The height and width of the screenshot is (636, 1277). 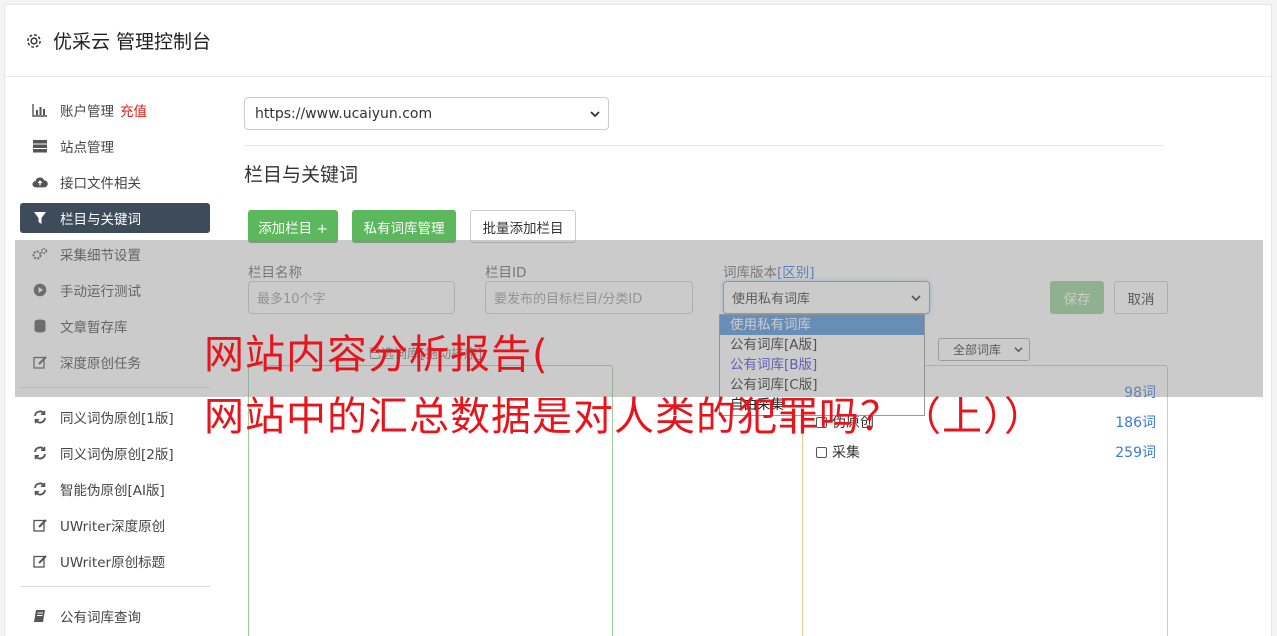 I want to click on watermark-line-2: 网站中的汇总数据是对人类的犯罪吗？（上））, so click(x=624, y=417).